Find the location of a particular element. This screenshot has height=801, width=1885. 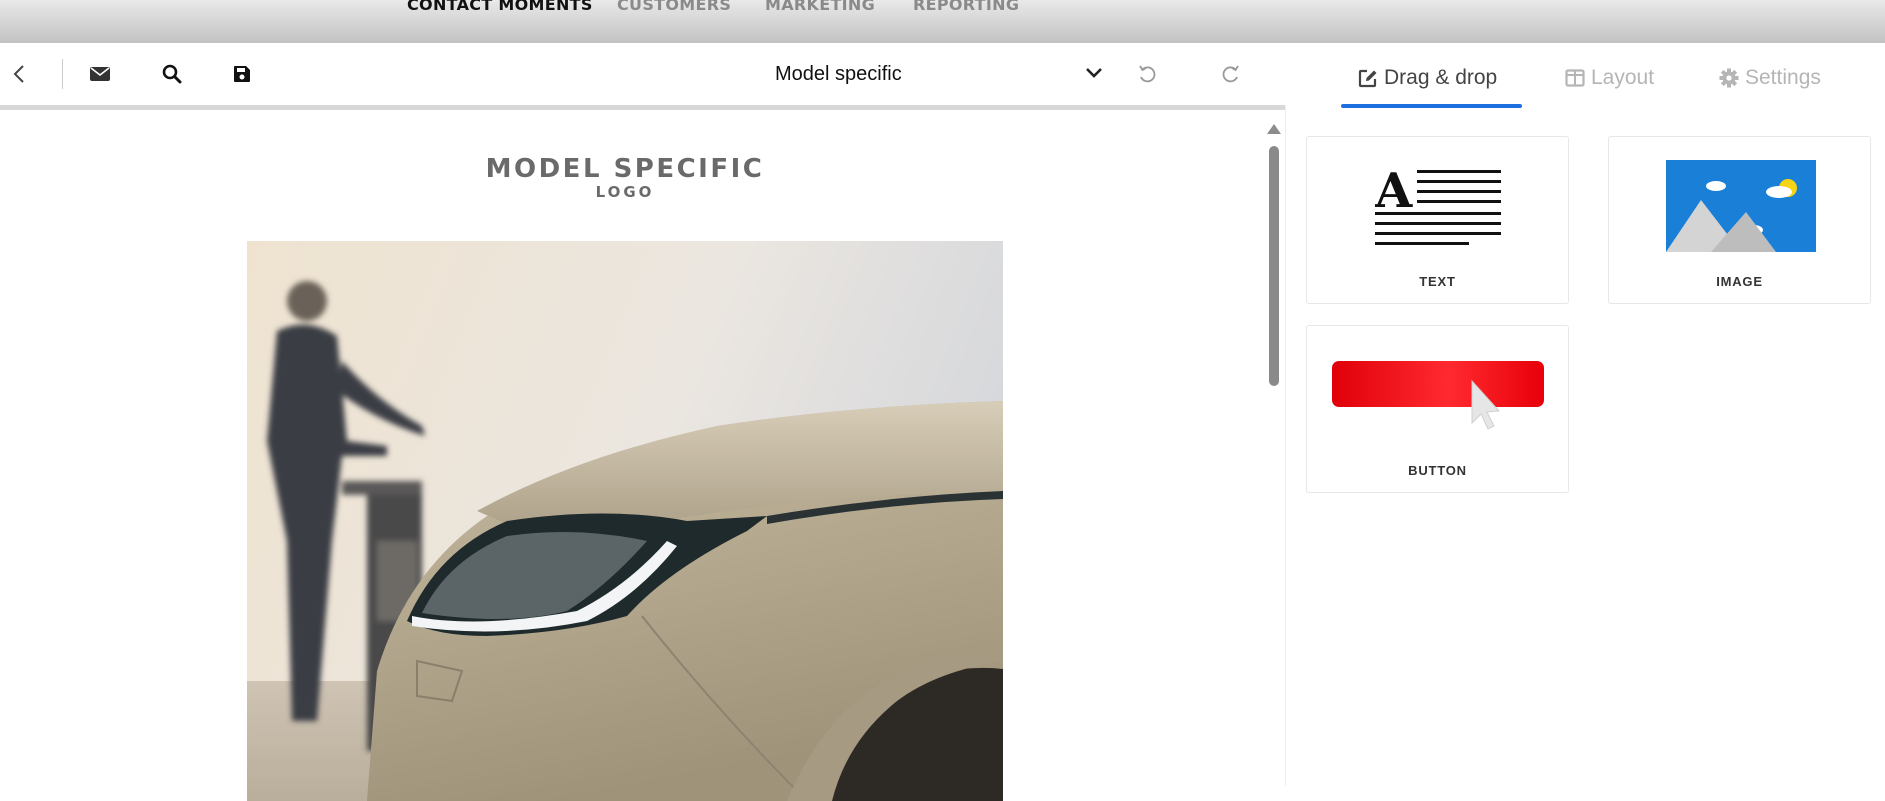

button-block-icon is located at coordinates (1438, 395).